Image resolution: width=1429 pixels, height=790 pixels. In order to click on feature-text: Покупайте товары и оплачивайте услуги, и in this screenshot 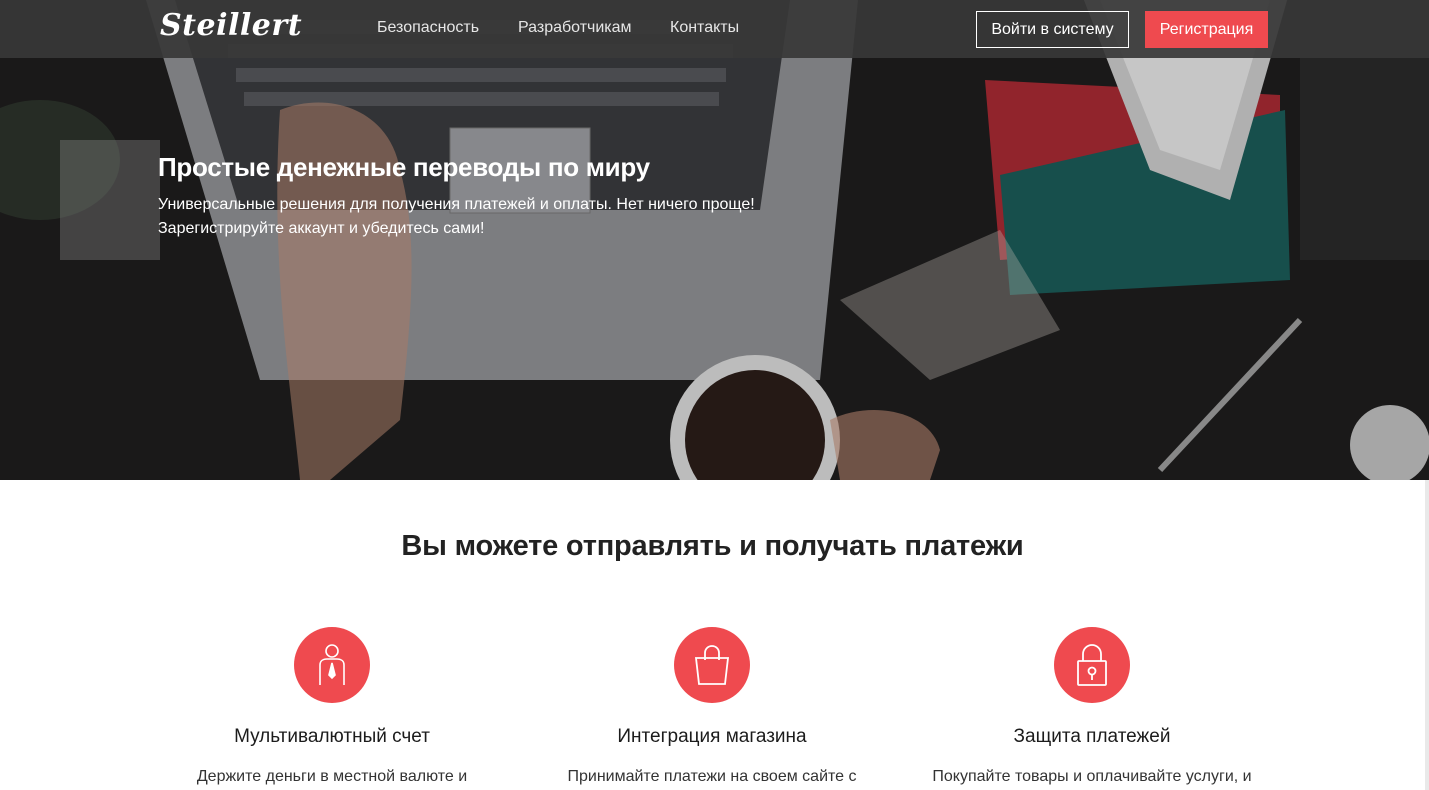, I will do `click(1092, 776)`.